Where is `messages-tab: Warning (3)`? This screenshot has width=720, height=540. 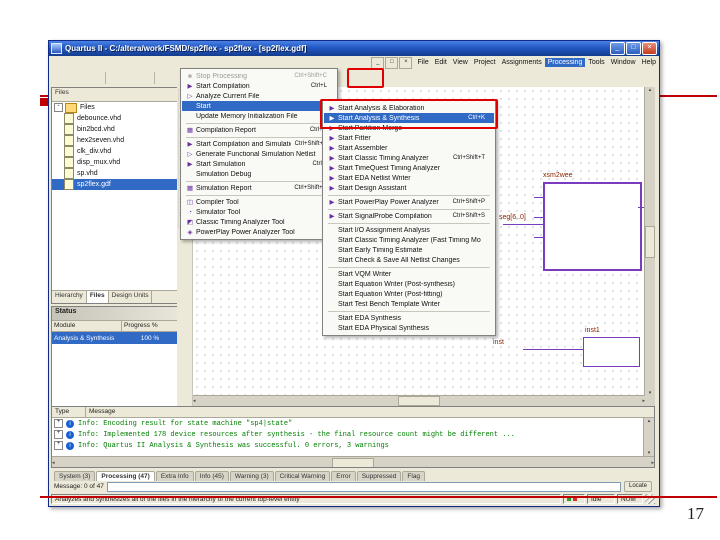
messages-tab: Warning (3) is located at coordinates (251, 476).